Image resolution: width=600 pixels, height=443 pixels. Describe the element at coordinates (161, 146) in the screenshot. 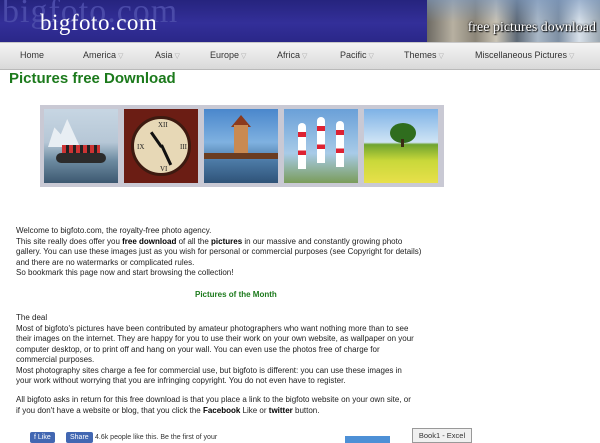

I see `photo-clock: XII III VI IX` at that location.